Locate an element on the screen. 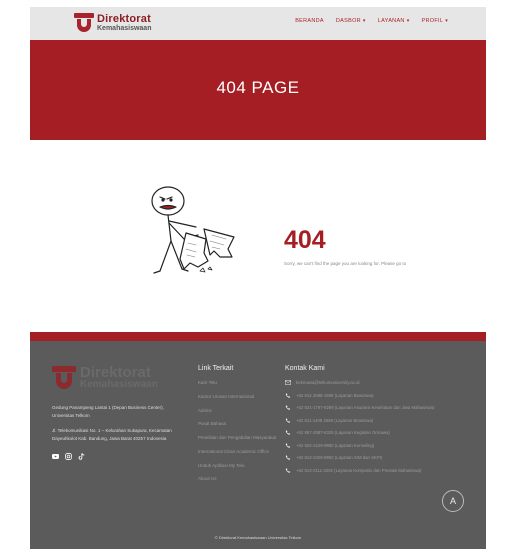 Image resolution: width=516 pixels, height=554 pixels. footer-divider is located at coordinates (258, 336).